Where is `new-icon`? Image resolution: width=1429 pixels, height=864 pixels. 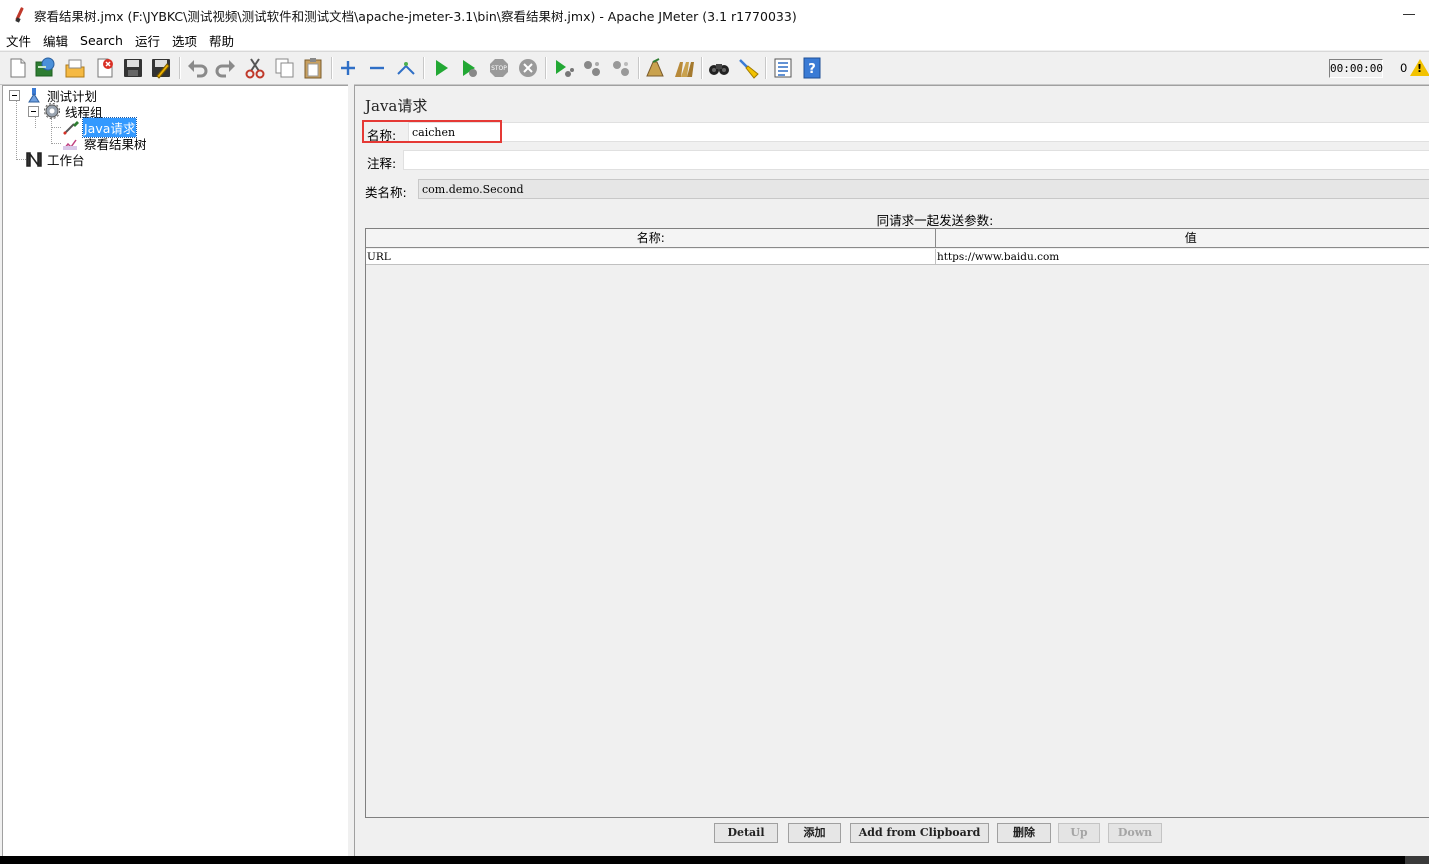
new-icon is located at coordinates (18, 68).